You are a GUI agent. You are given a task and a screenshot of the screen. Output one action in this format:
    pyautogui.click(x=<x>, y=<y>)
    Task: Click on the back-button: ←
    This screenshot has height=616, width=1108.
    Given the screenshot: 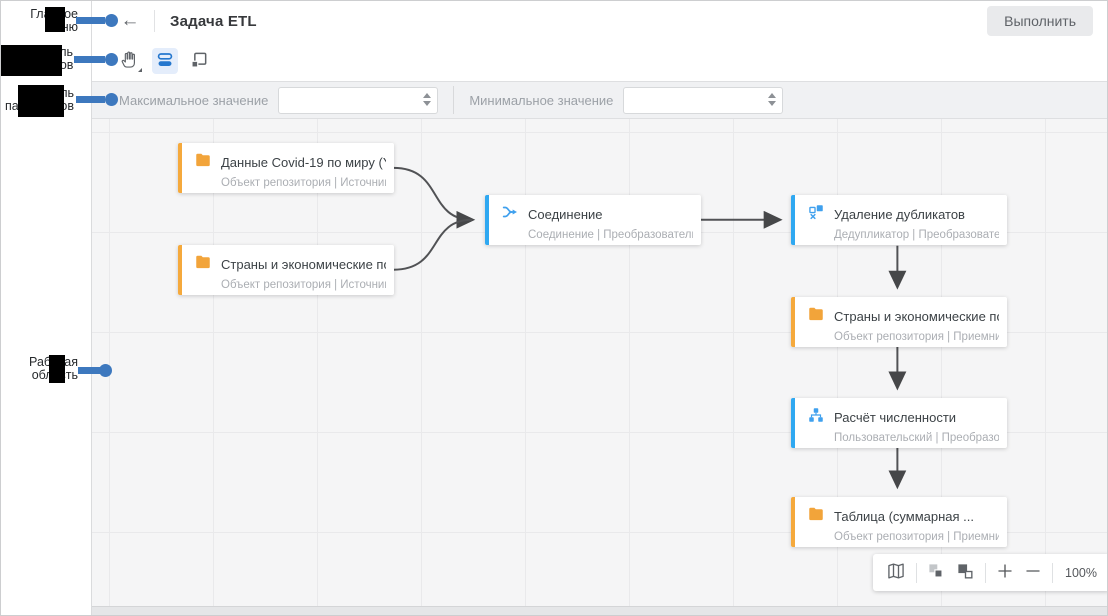 What is the action you would take?
    pyautogui.click(x=130, y=21)
    